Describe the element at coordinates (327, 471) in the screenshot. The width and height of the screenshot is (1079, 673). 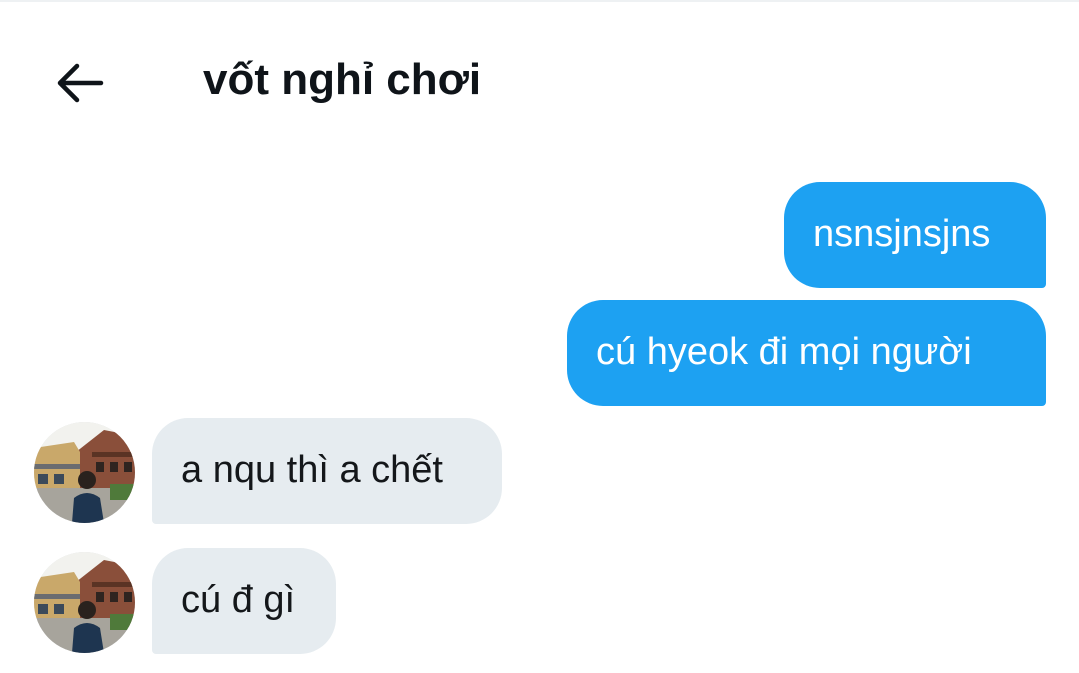
I see `incoming-message-bubble: a nqu thì a chết` at that location.